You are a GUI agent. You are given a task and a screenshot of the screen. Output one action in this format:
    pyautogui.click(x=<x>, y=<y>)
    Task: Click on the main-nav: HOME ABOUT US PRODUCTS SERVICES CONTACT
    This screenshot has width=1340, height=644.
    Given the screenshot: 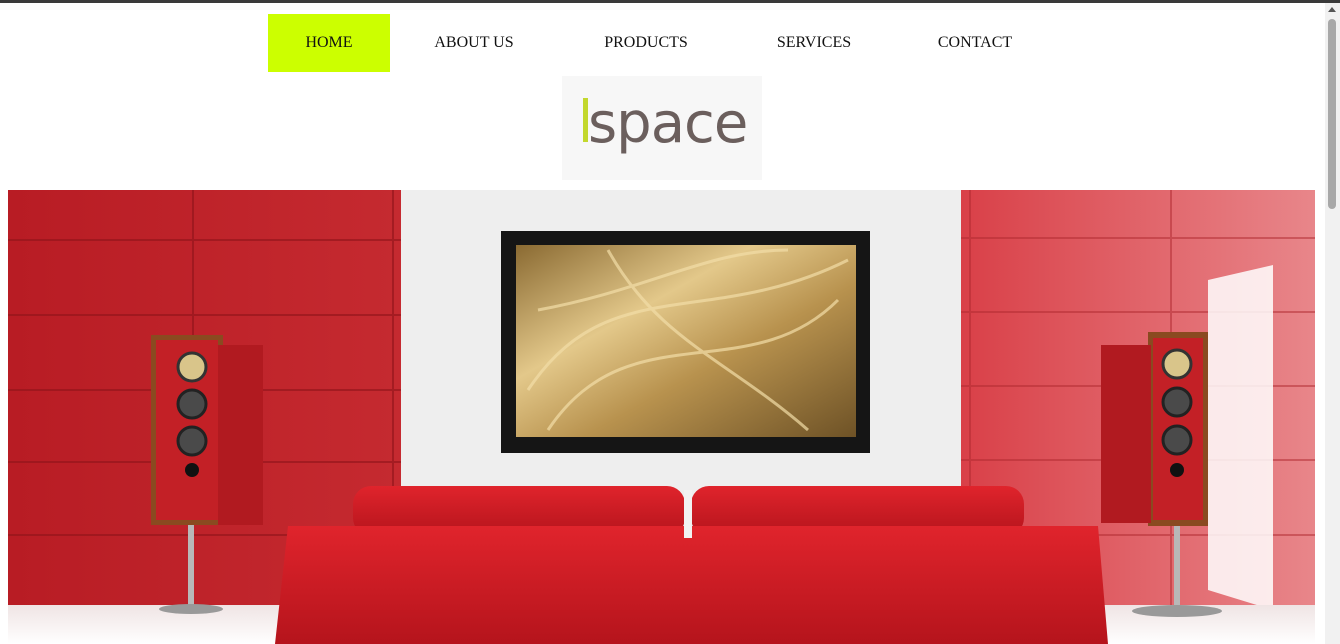 What is the action you would take?
    pyautogui.click(x=665, y=43)
    